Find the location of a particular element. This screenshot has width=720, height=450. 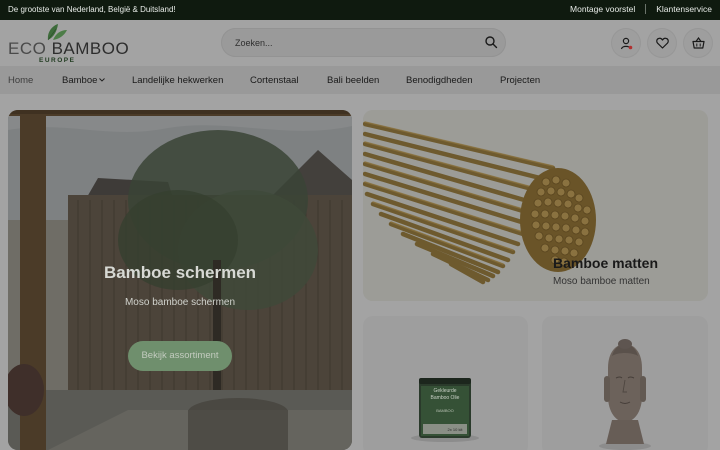

nav-item-benodigdheden: Benodigdheden is located at coordinates (439, 80).